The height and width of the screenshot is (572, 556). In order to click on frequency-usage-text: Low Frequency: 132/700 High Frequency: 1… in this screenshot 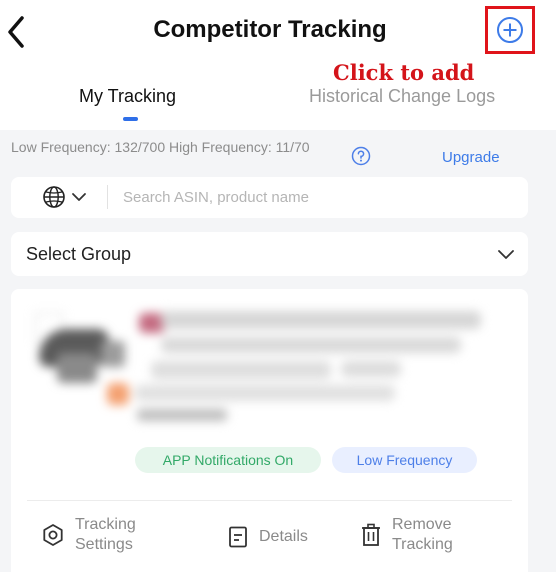, I will do `click(160, 147)`.